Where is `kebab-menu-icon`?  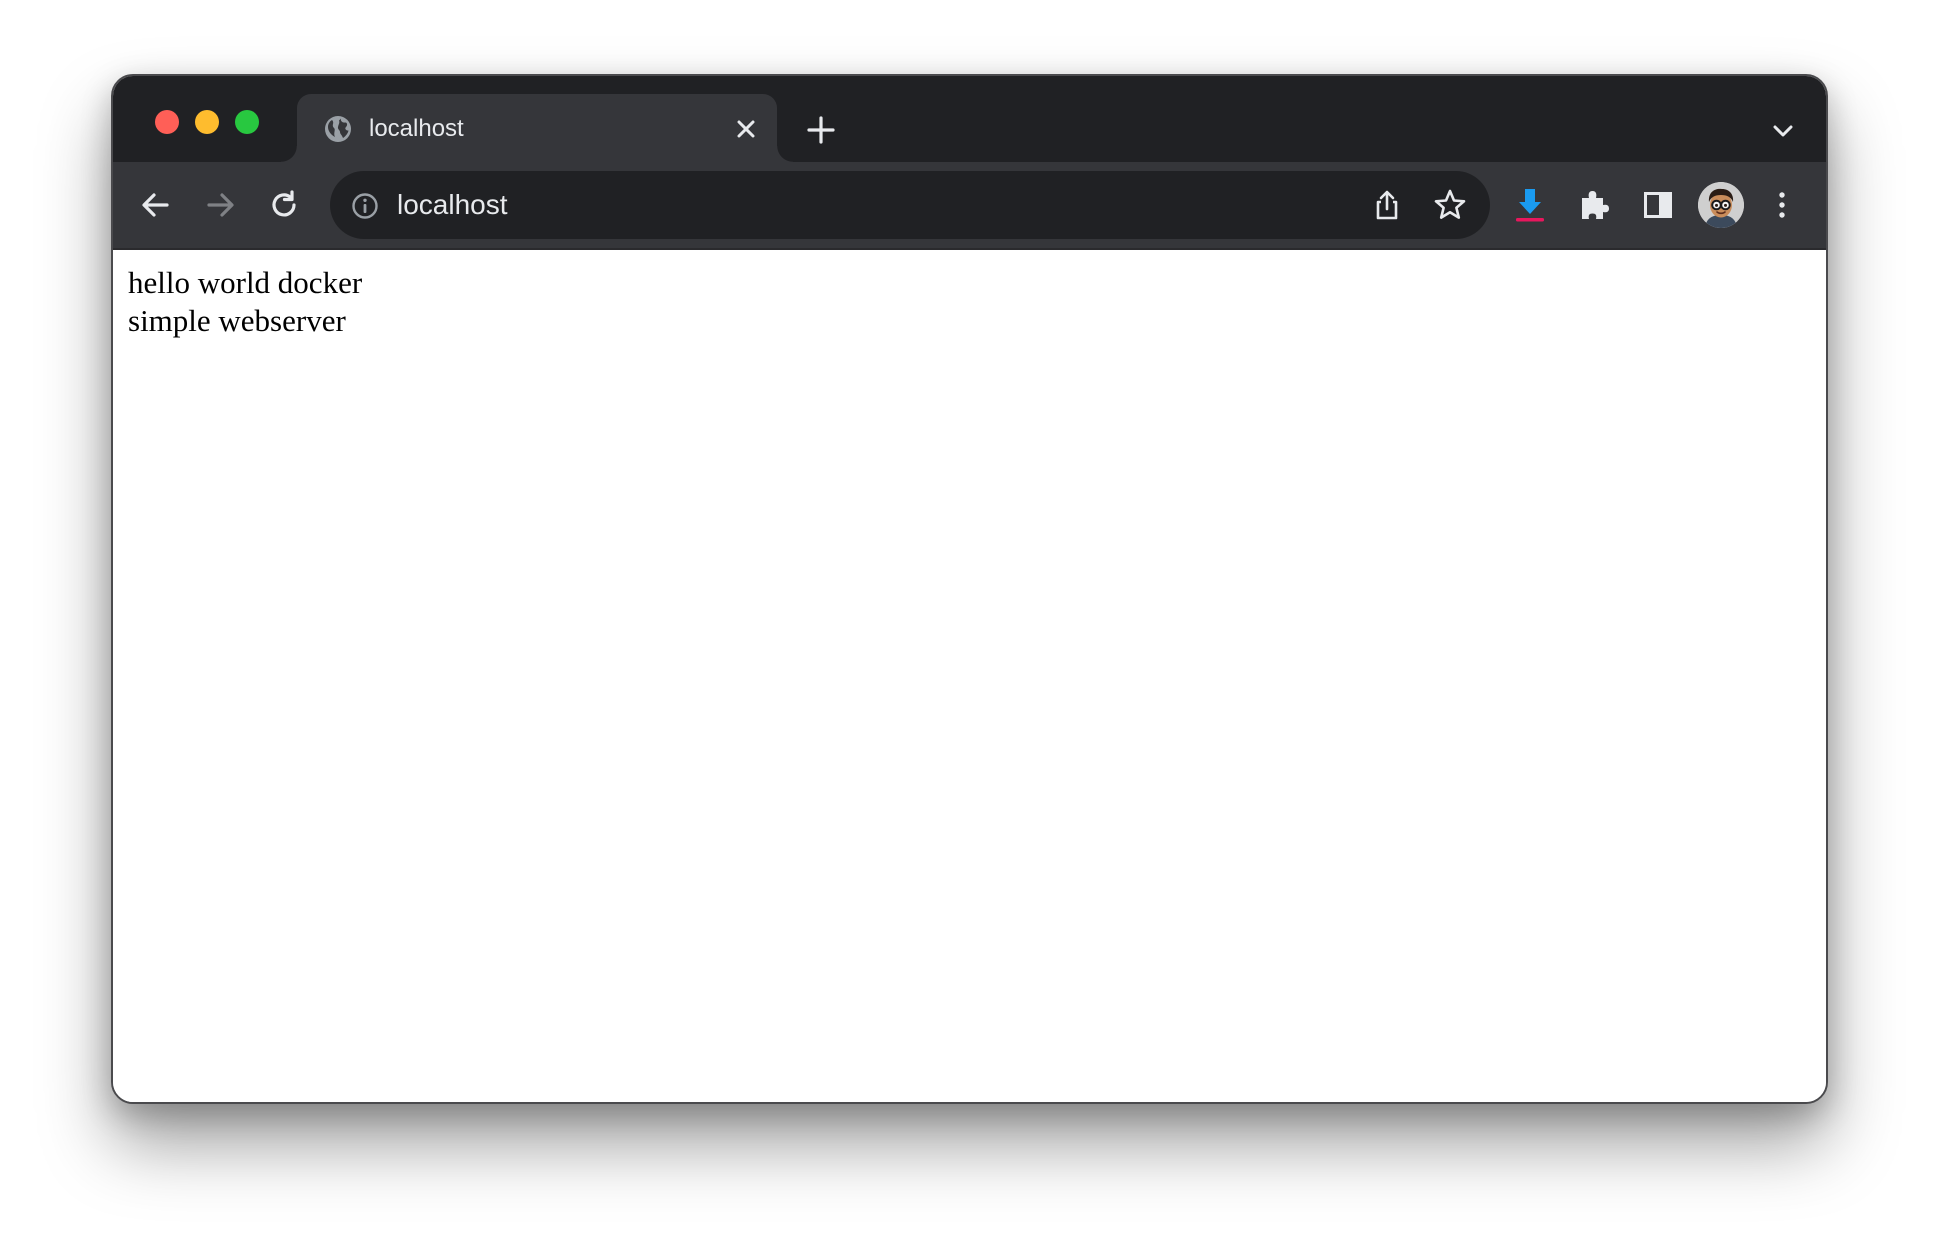
kebab-menu-icon is located at coordinates (1782, 205).